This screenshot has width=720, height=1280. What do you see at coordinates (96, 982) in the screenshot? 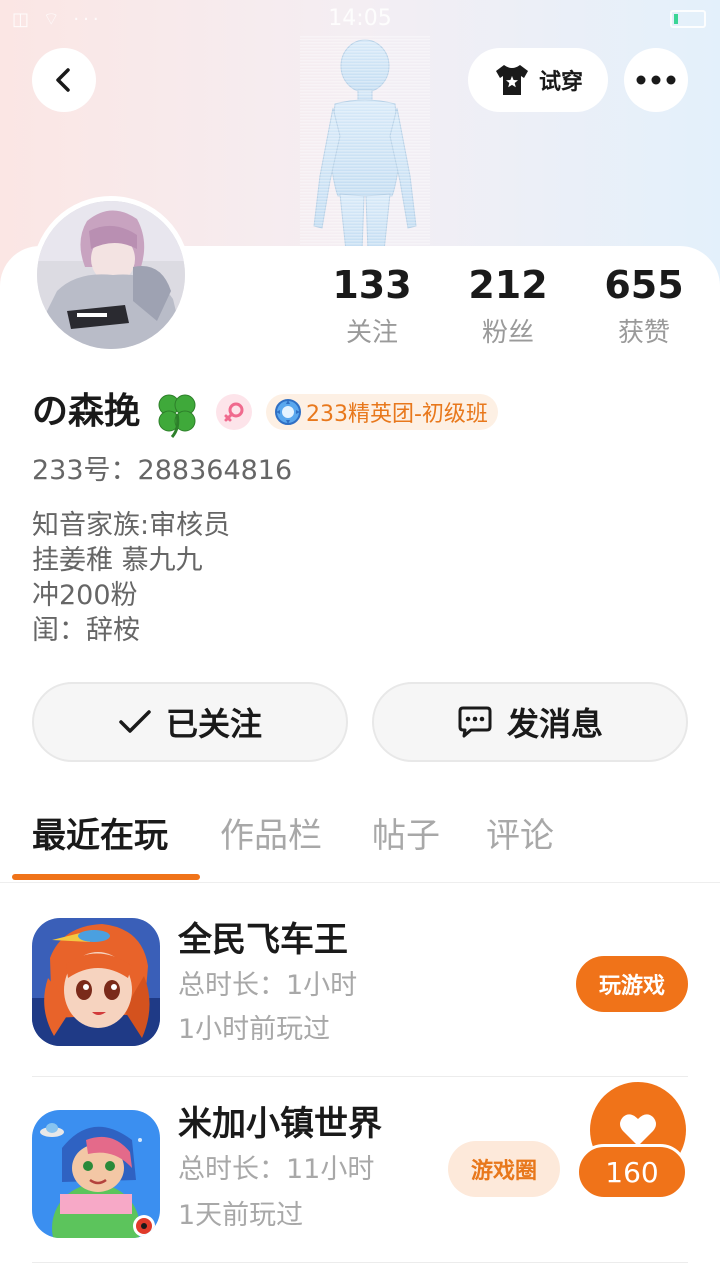
I see `game-icon-racing` at bounding box center [96, 982].